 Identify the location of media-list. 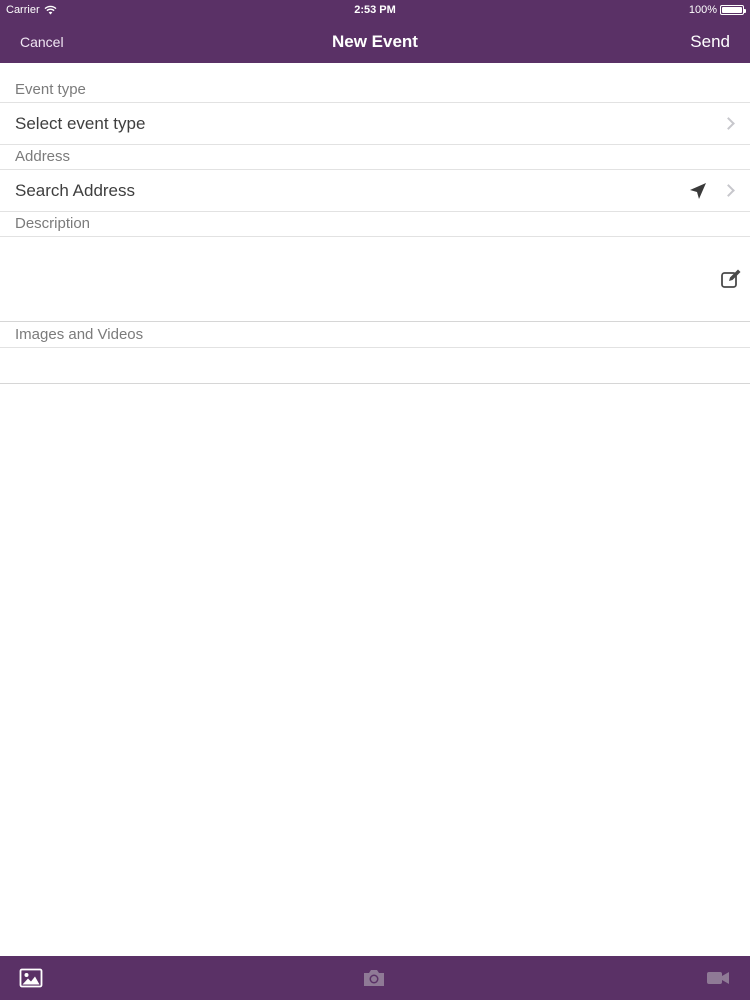
(375, 366).